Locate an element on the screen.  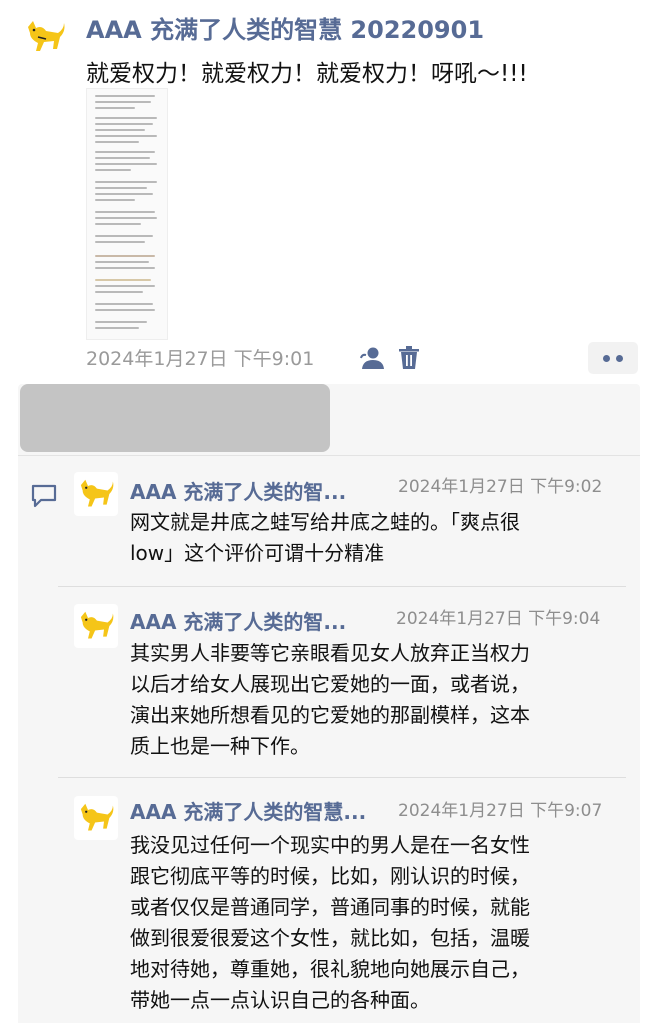
post-avatar is located at coordinates (45, 37).